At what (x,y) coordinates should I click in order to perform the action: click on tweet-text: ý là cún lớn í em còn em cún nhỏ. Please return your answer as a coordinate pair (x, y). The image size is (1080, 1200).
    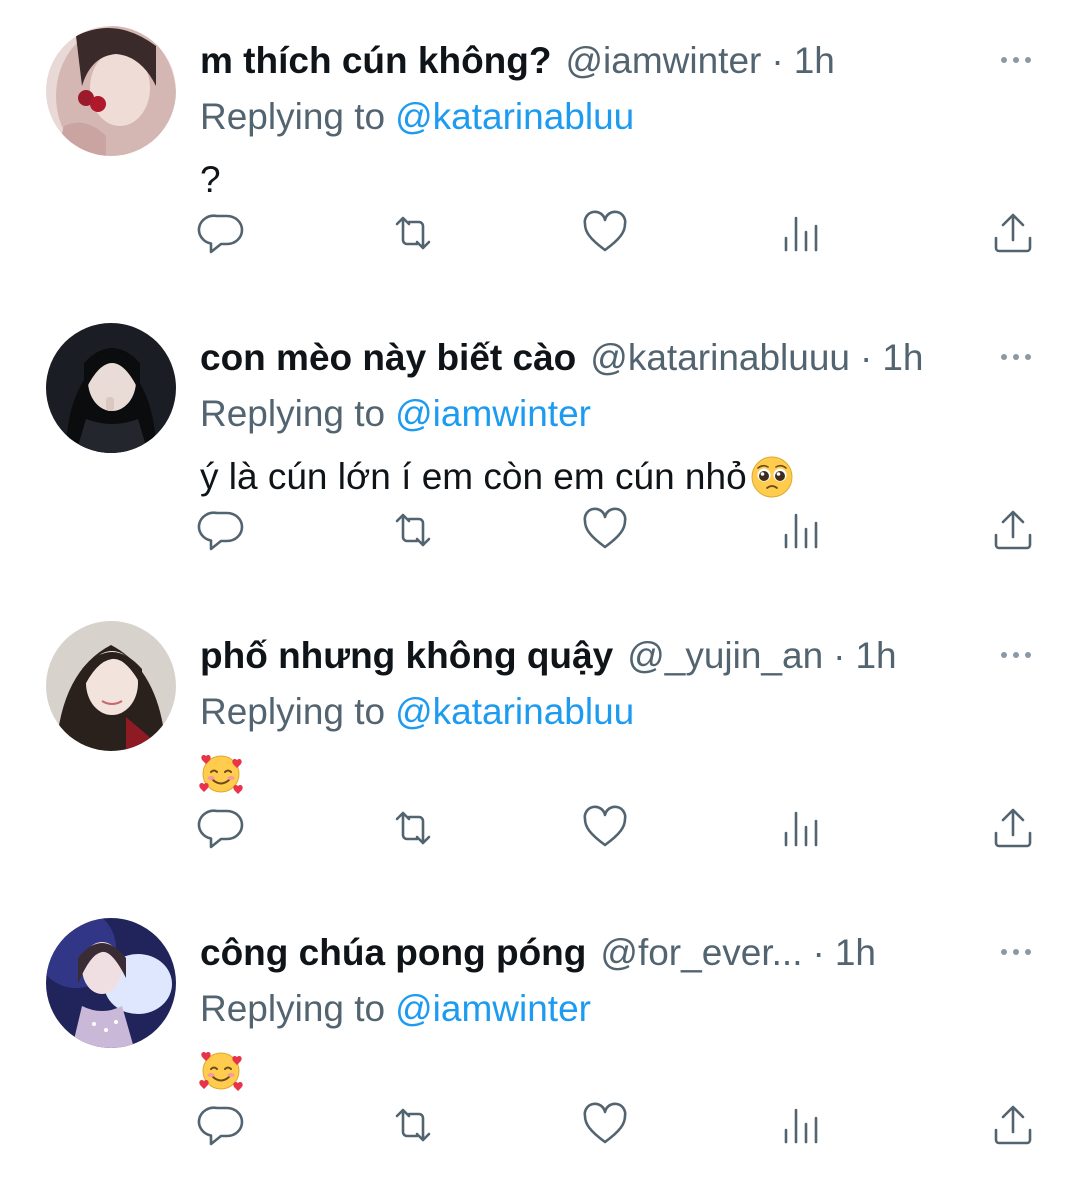
    Looking at the image, I should click on (497, 477).